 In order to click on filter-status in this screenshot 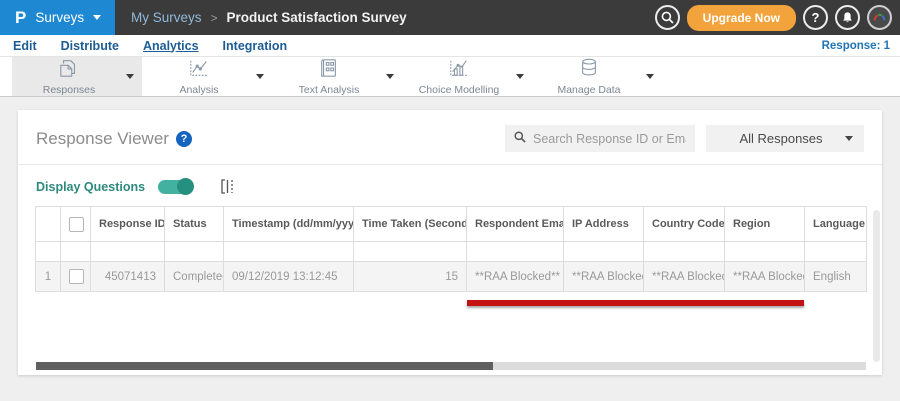, I will do `click(194, 251)`.